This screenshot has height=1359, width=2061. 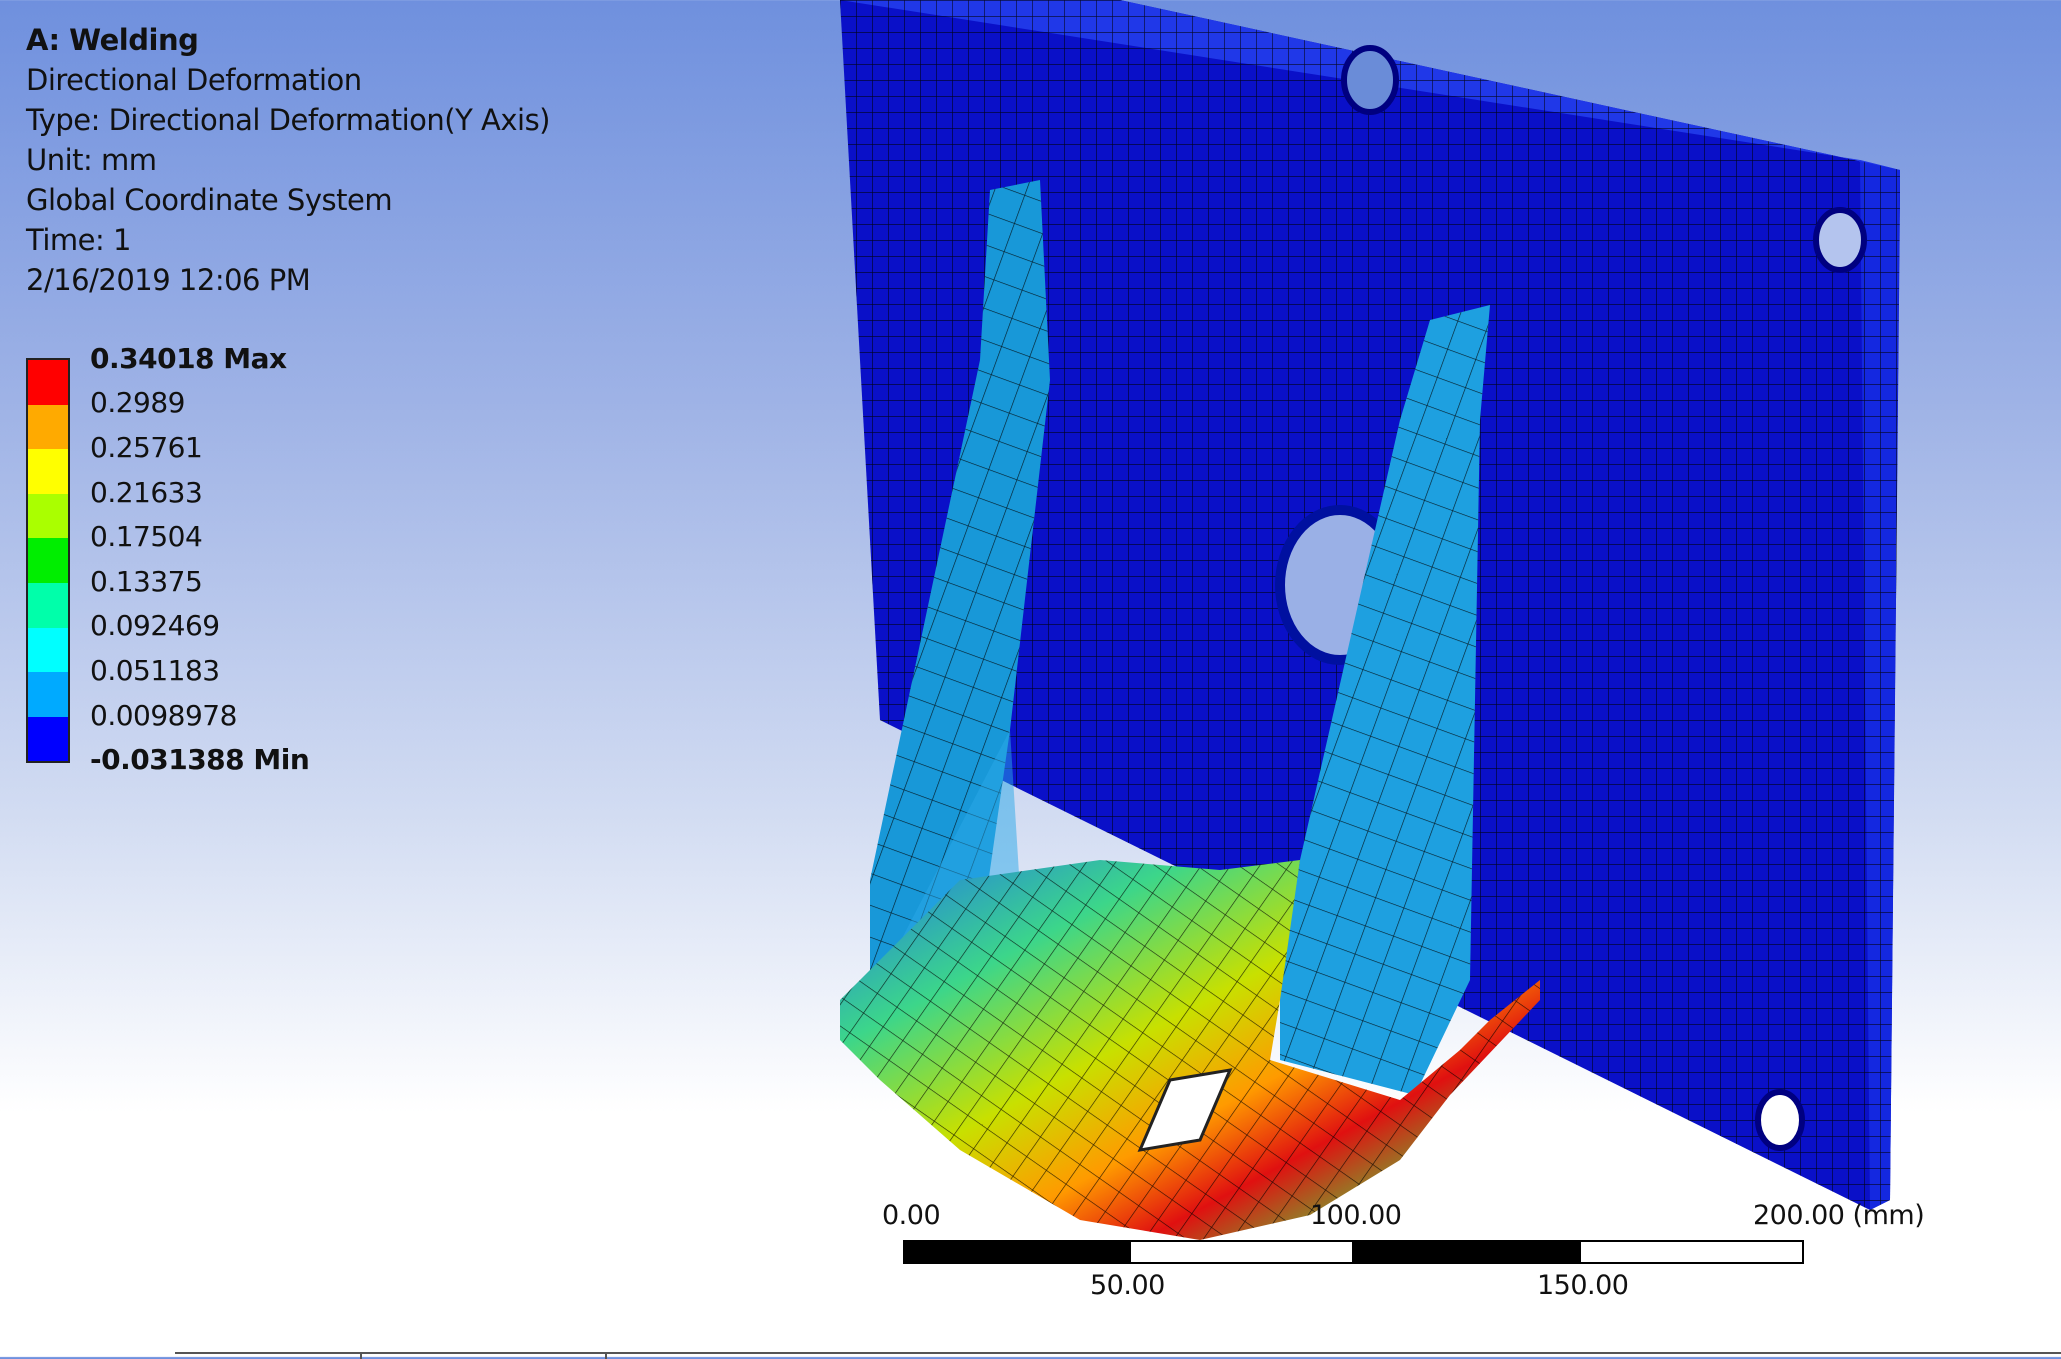 I want to click on result-time: Time: 1, so click(x=78, y=240).